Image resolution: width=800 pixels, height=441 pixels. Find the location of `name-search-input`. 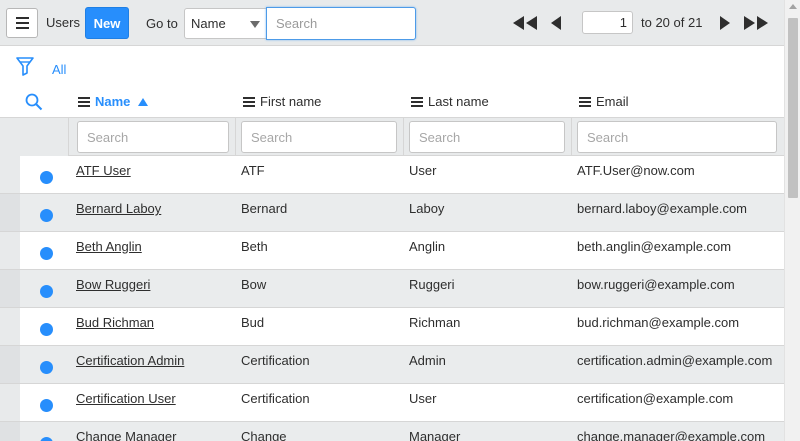

name-search-input is located at coordinates (153, 137).